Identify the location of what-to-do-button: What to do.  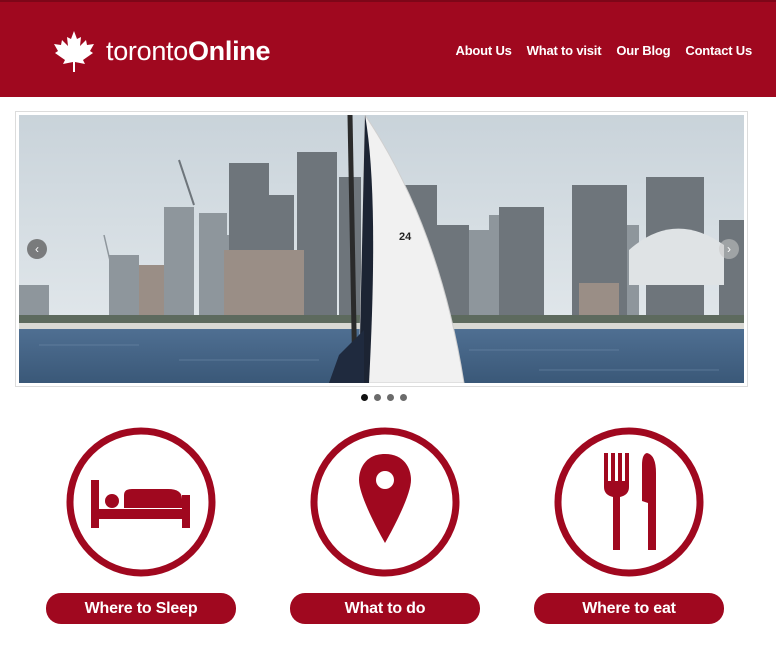
(385, 608).